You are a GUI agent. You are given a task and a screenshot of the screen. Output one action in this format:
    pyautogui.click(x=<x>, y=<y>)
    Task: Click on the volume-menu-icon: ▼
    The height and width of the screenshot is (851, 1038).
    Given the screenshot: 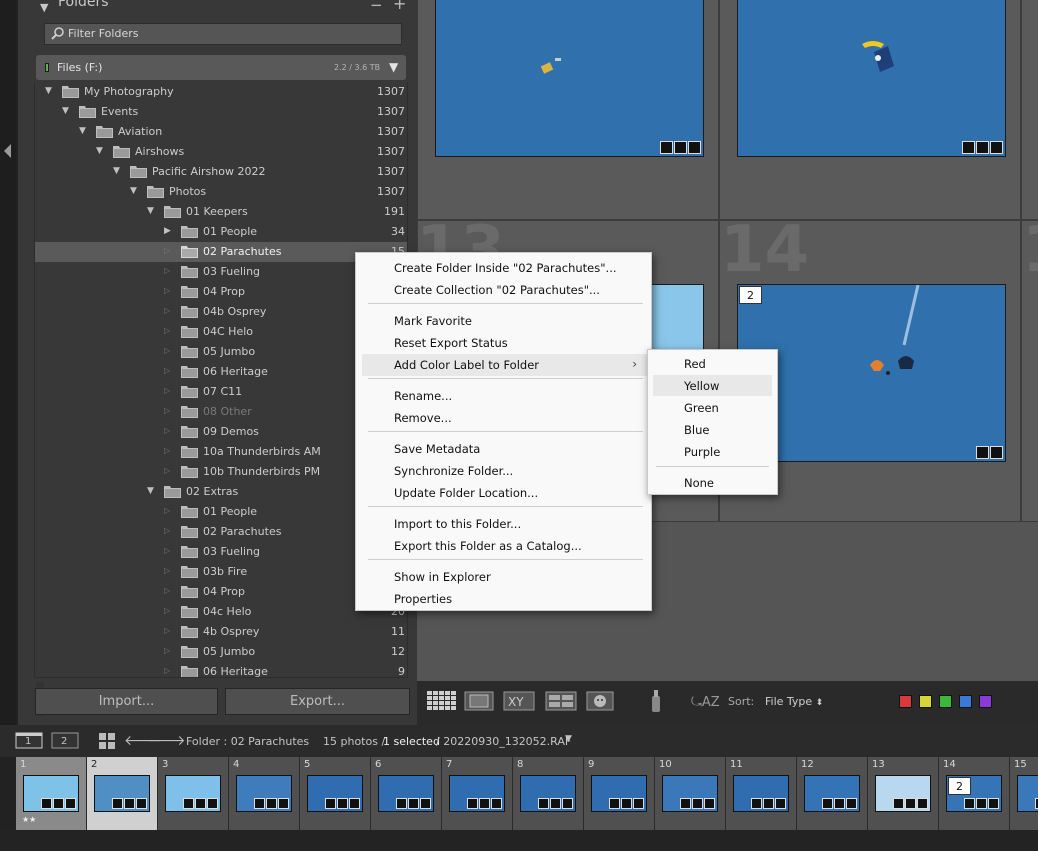 What is the action you would take?
    pyautogui.click(x=393, y=67)
    